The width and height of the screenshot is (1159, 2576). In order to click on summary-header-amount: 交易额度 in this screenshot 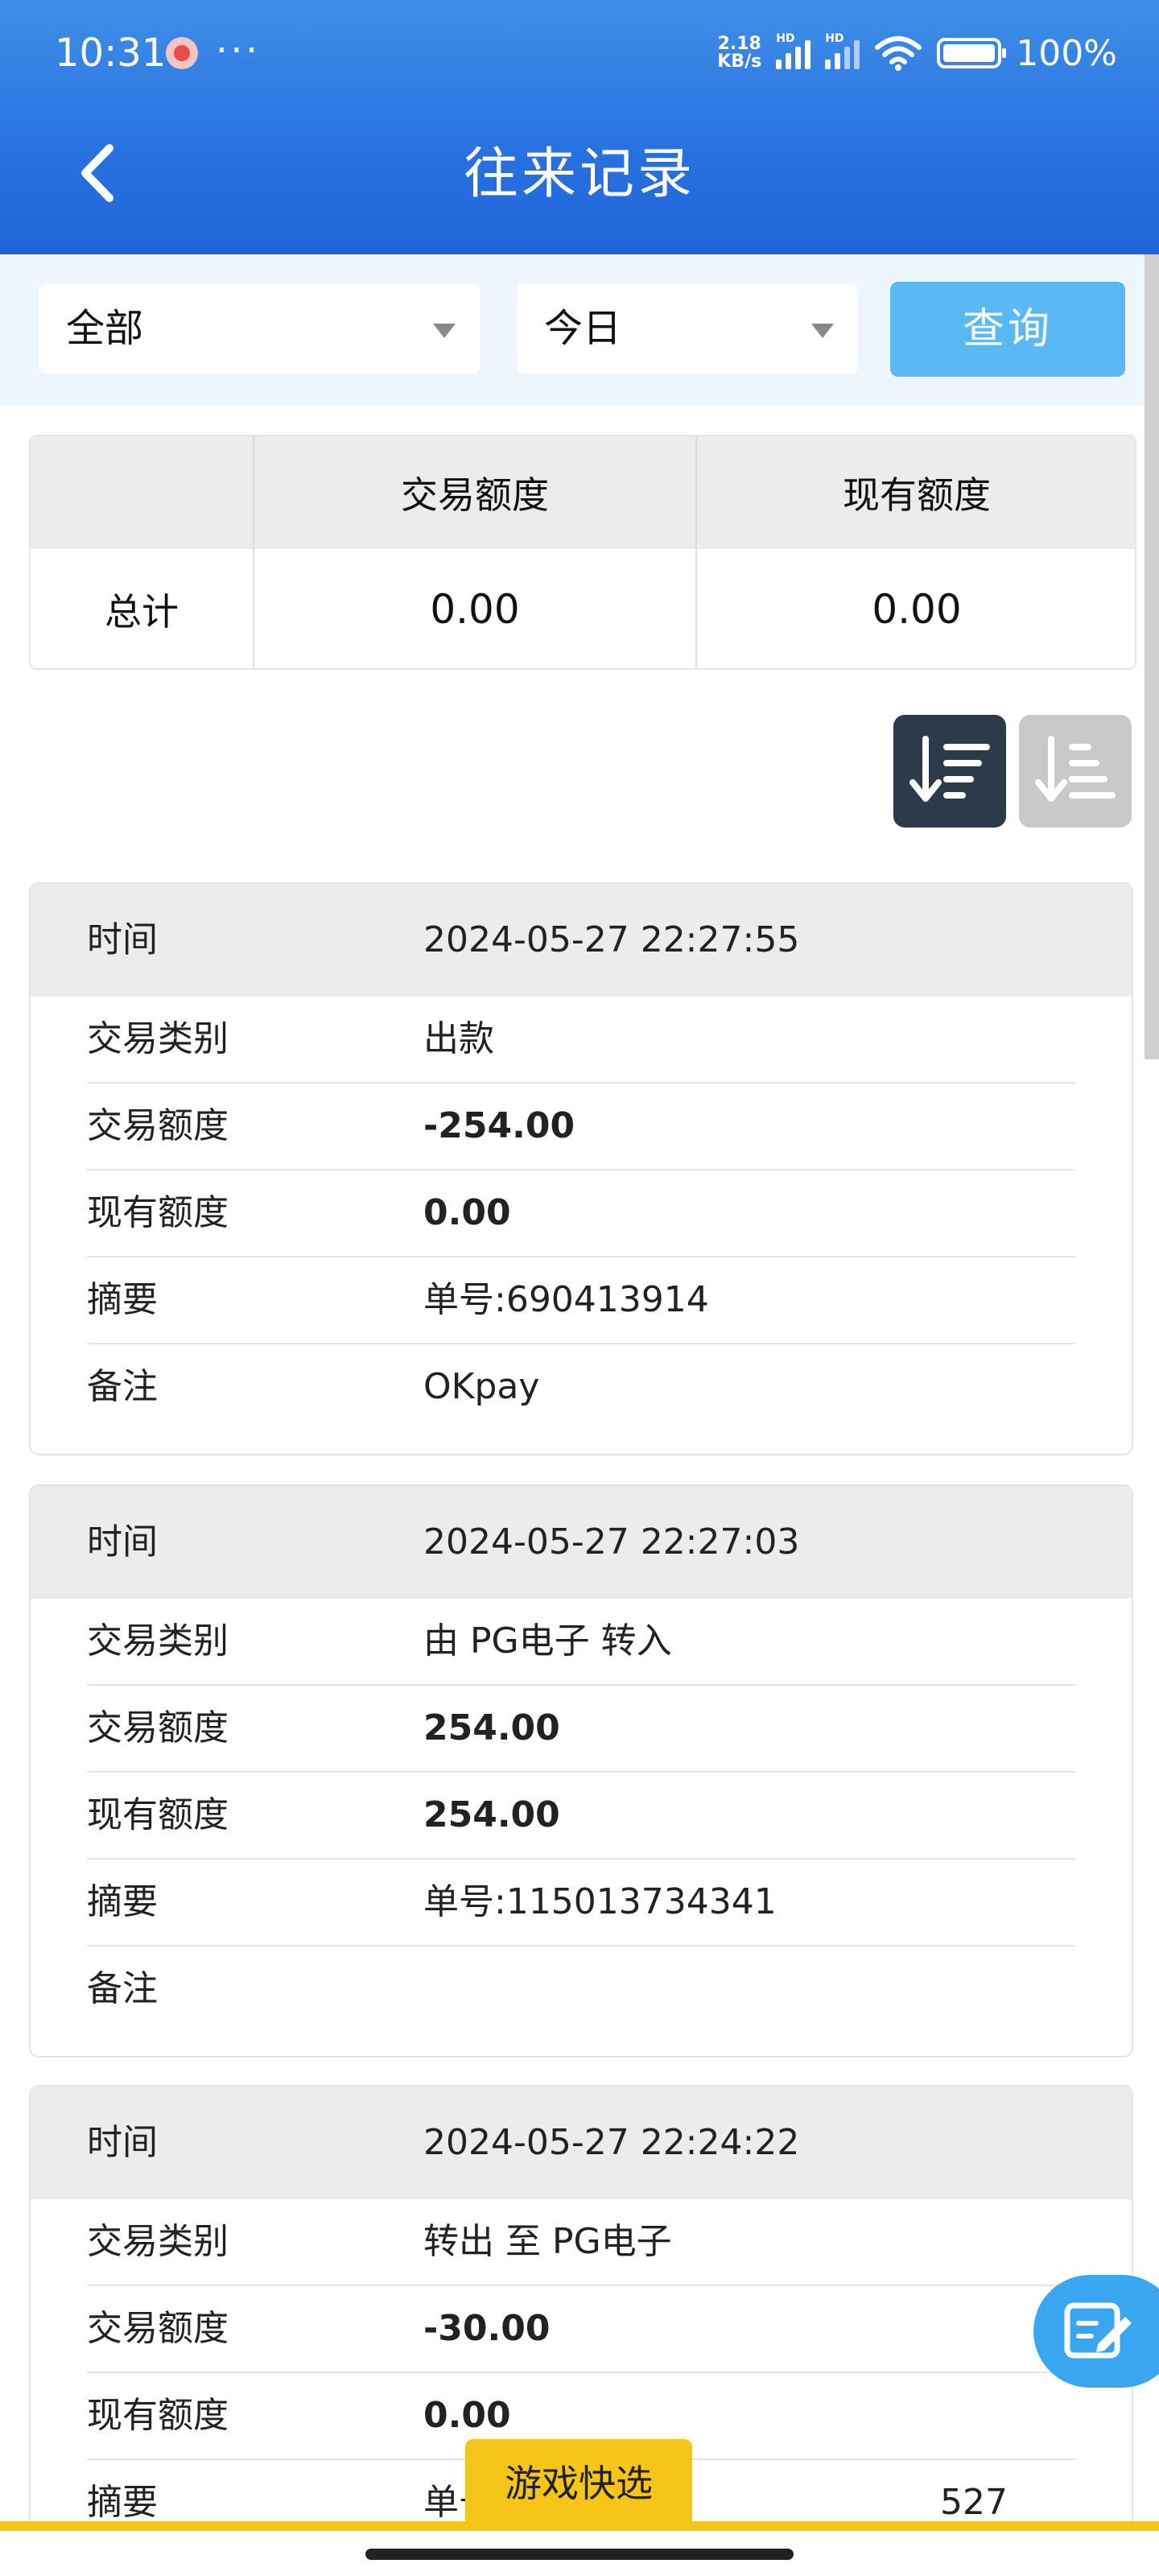, I will do `click(475, 492)`.